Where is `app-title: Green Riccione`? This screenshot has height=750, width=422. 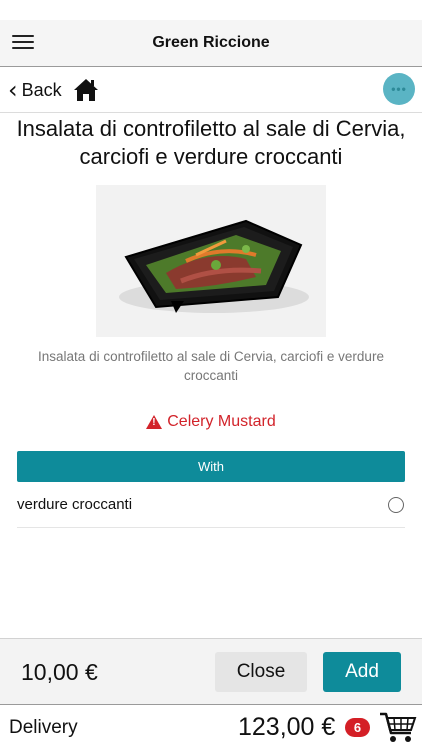
app-title: Green Riccione is located at coordinates (211, 42).